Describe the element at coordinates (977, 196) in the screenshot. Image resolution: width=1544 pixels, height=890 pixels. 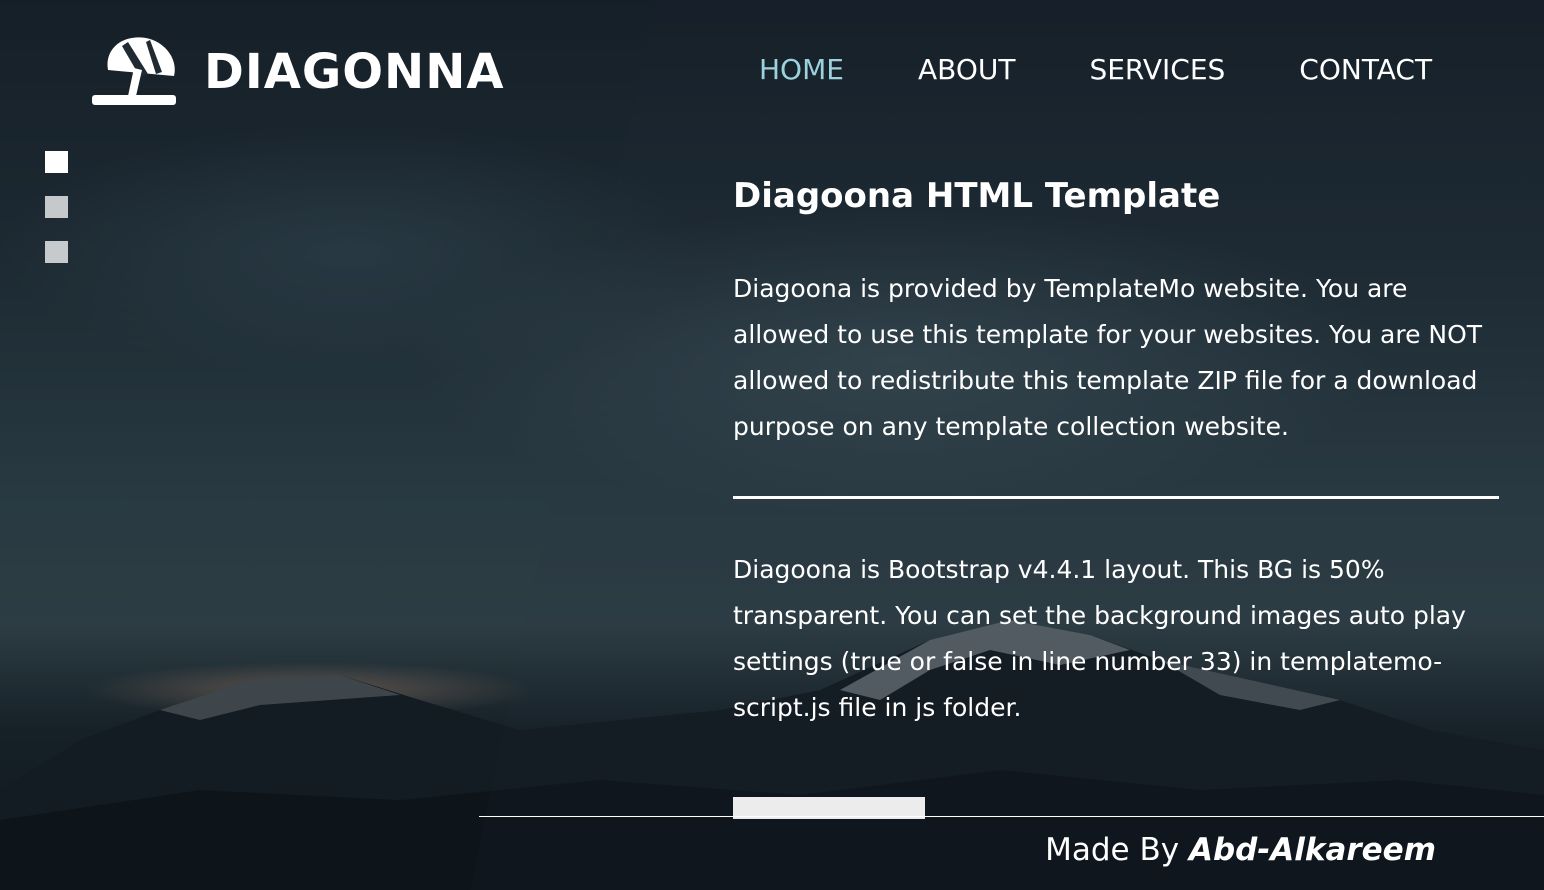
I see `page-title: Diagoona HTML Template` at that location.